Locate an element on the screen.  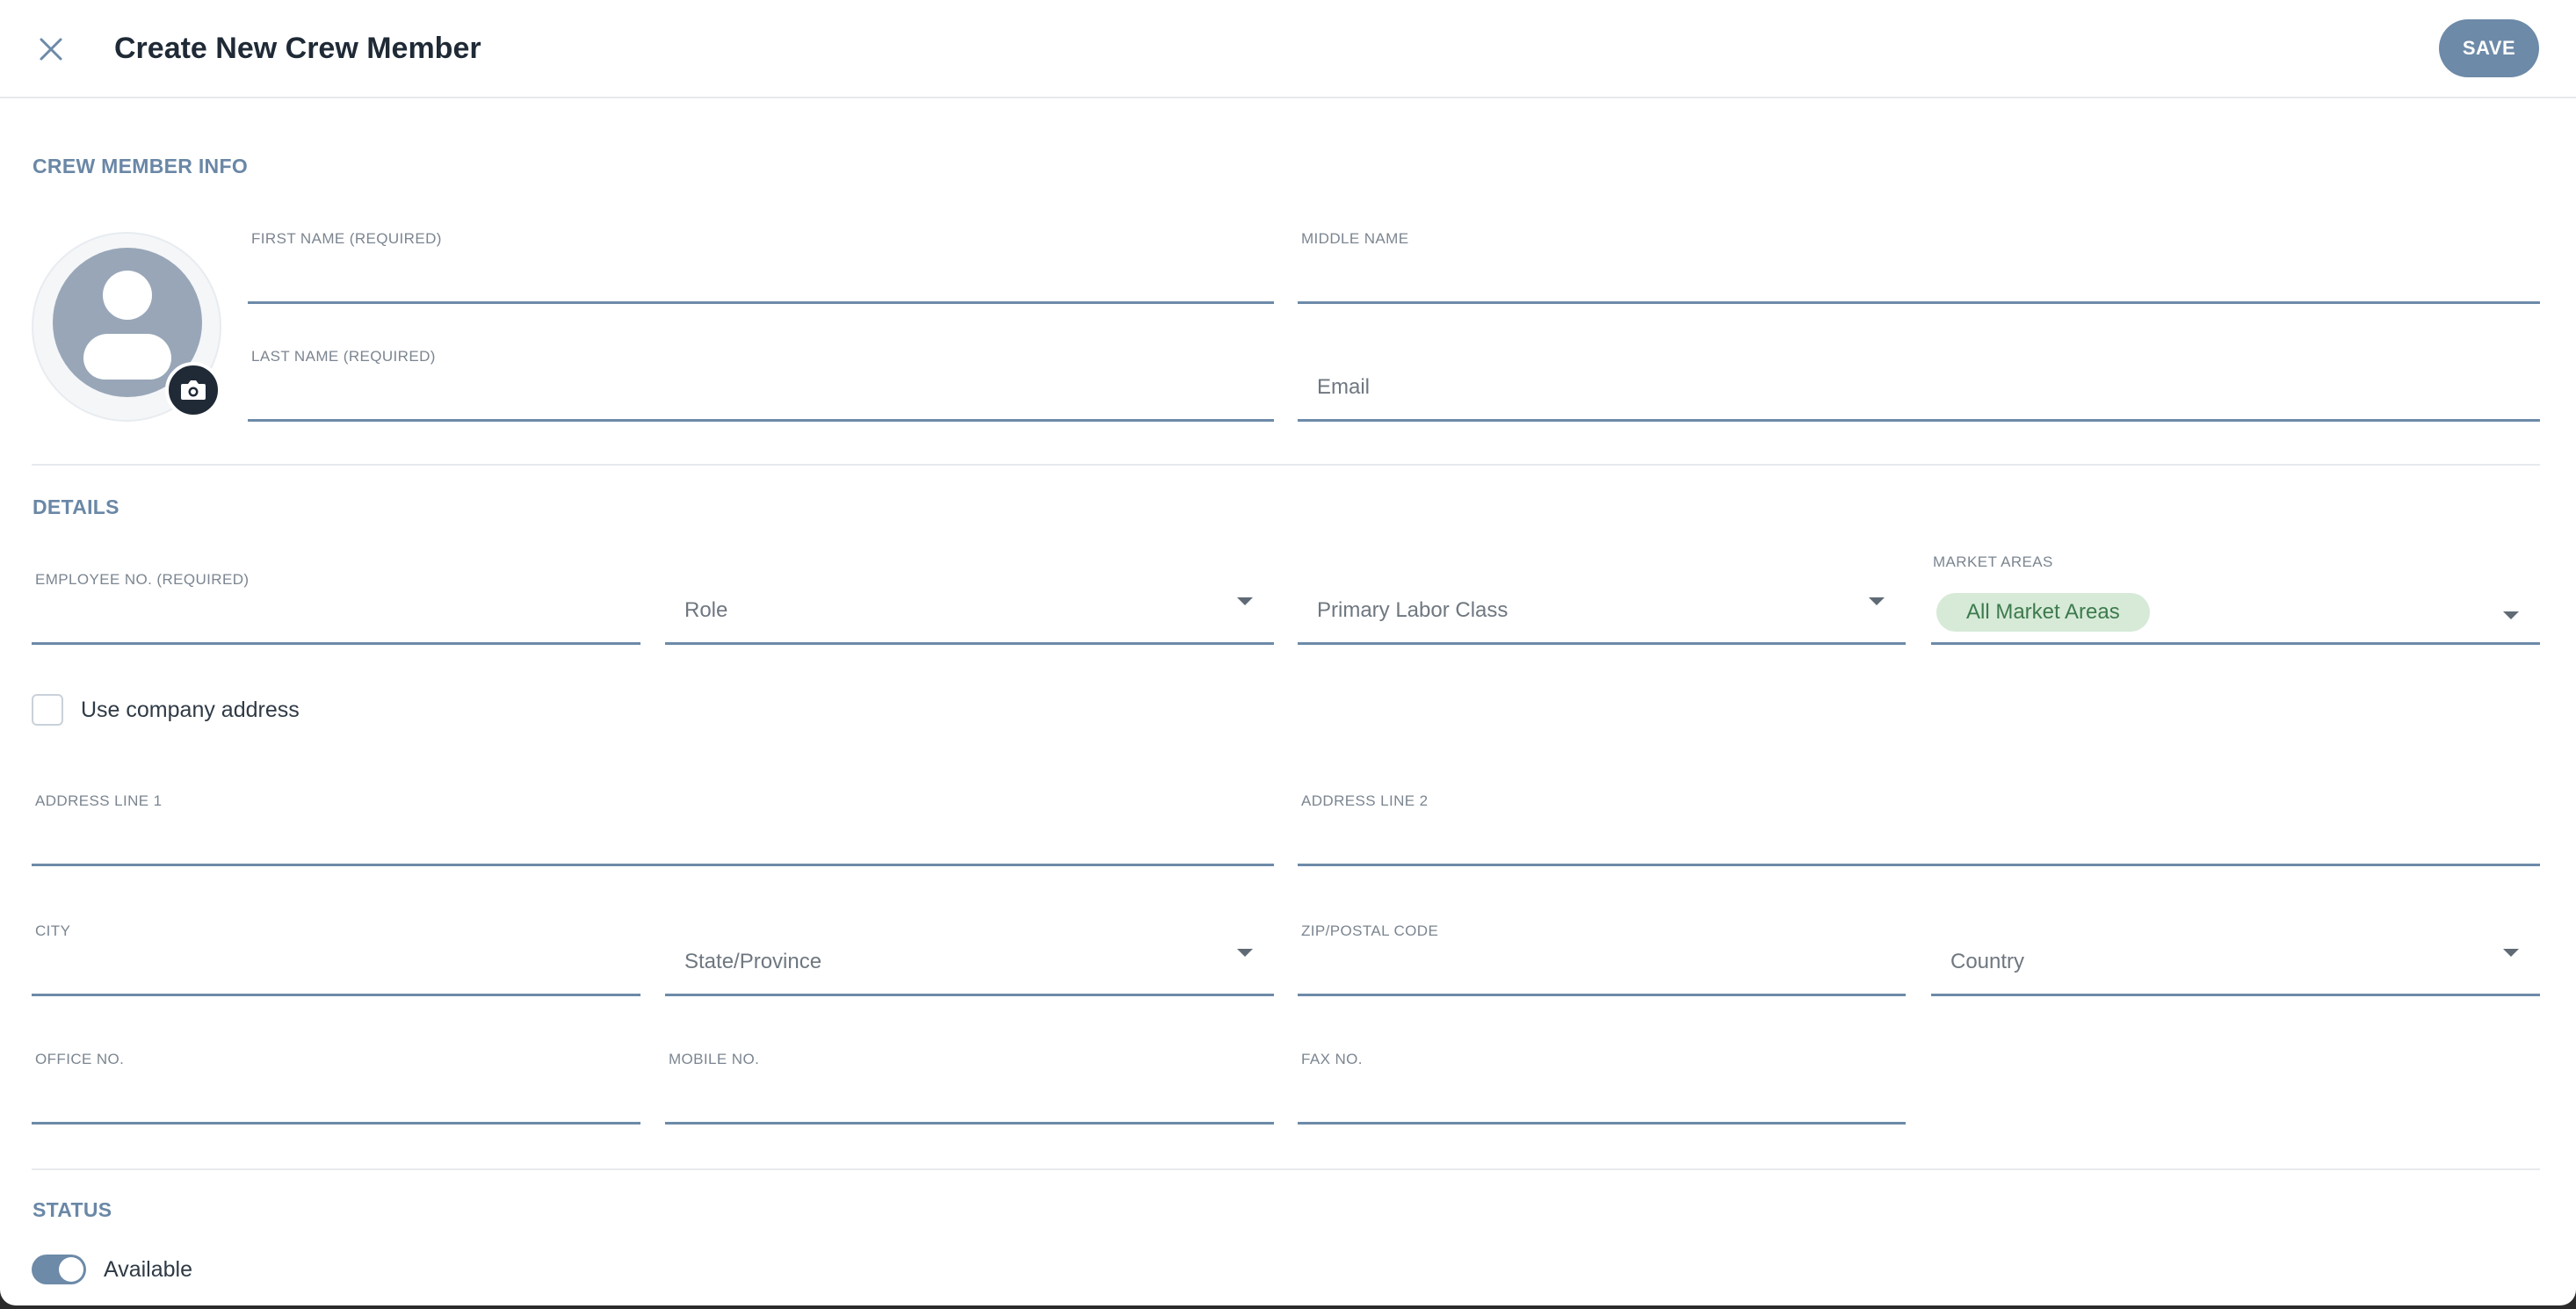
state-province-select: State/Province is located at coordinates (969, 954).